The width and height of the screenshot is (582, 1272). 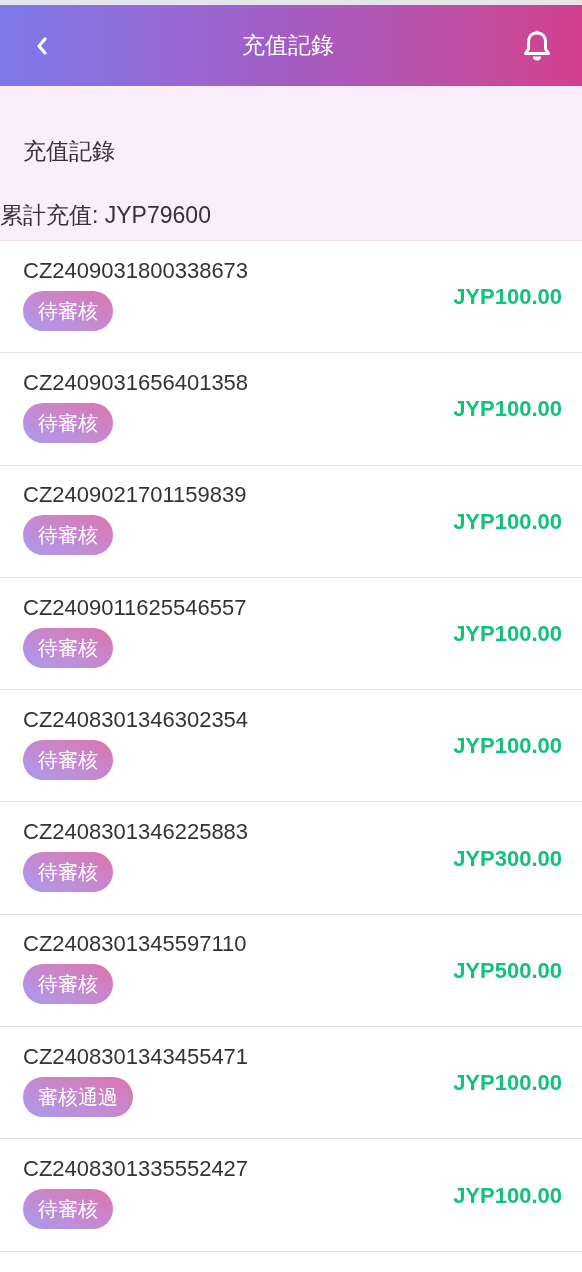 I want to click on order-number: CZ2409031800338673, so click(x=136, y=270).